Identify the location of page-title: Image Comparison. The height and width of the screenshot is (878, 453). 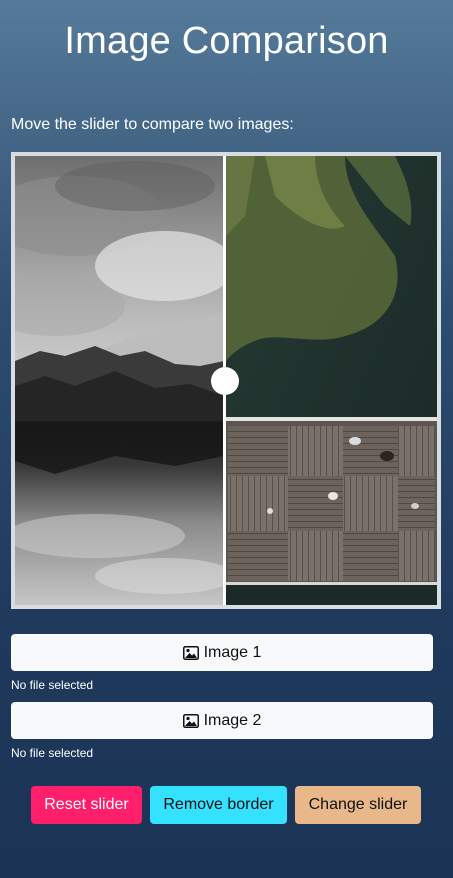
(226, 41).